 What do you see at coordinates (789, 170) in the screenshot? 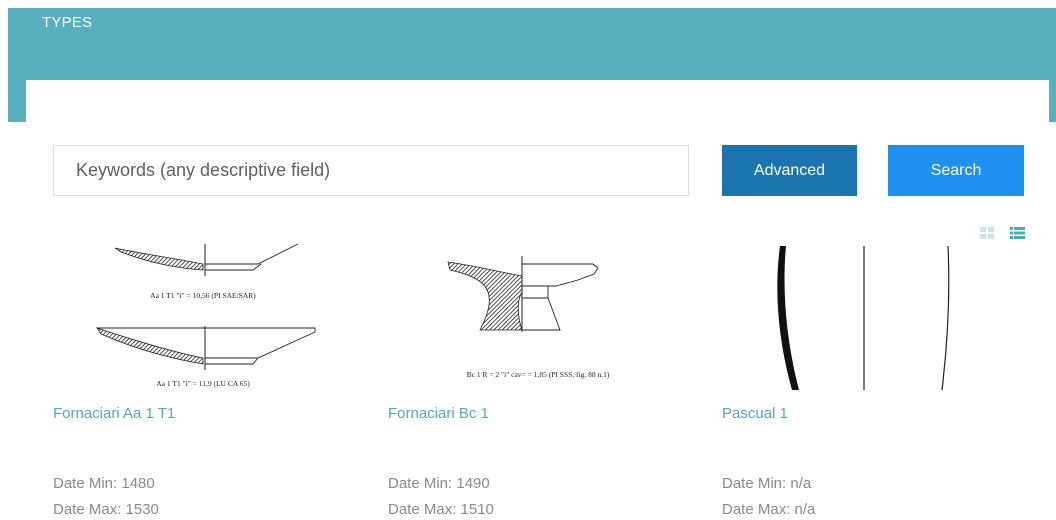
I see `advanced-button: Advanced` at bounding box center [789, 170].